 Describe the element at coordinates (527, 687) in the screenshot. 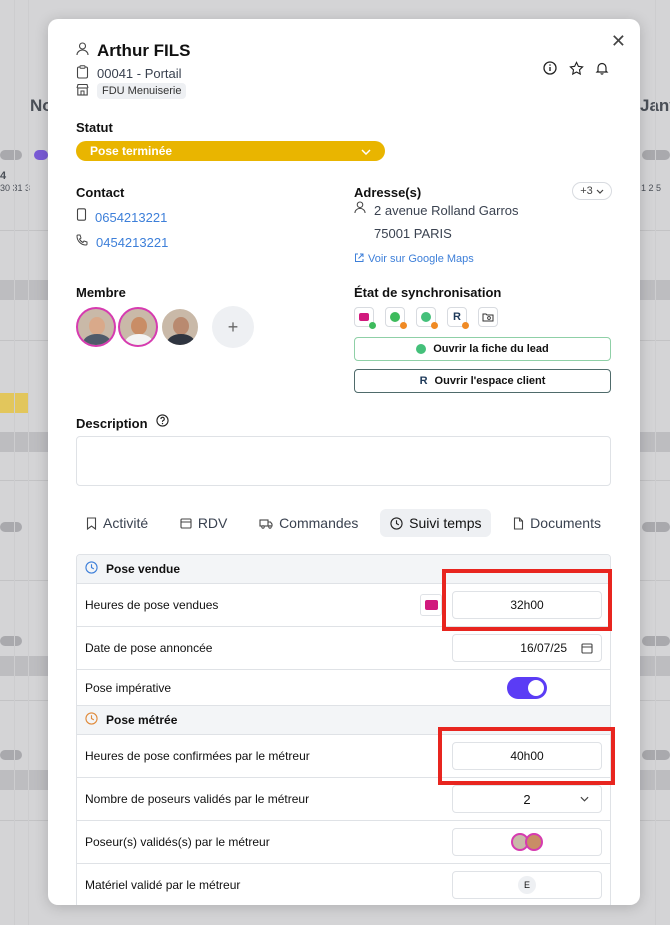

I see `imperative-toggle` at that location.